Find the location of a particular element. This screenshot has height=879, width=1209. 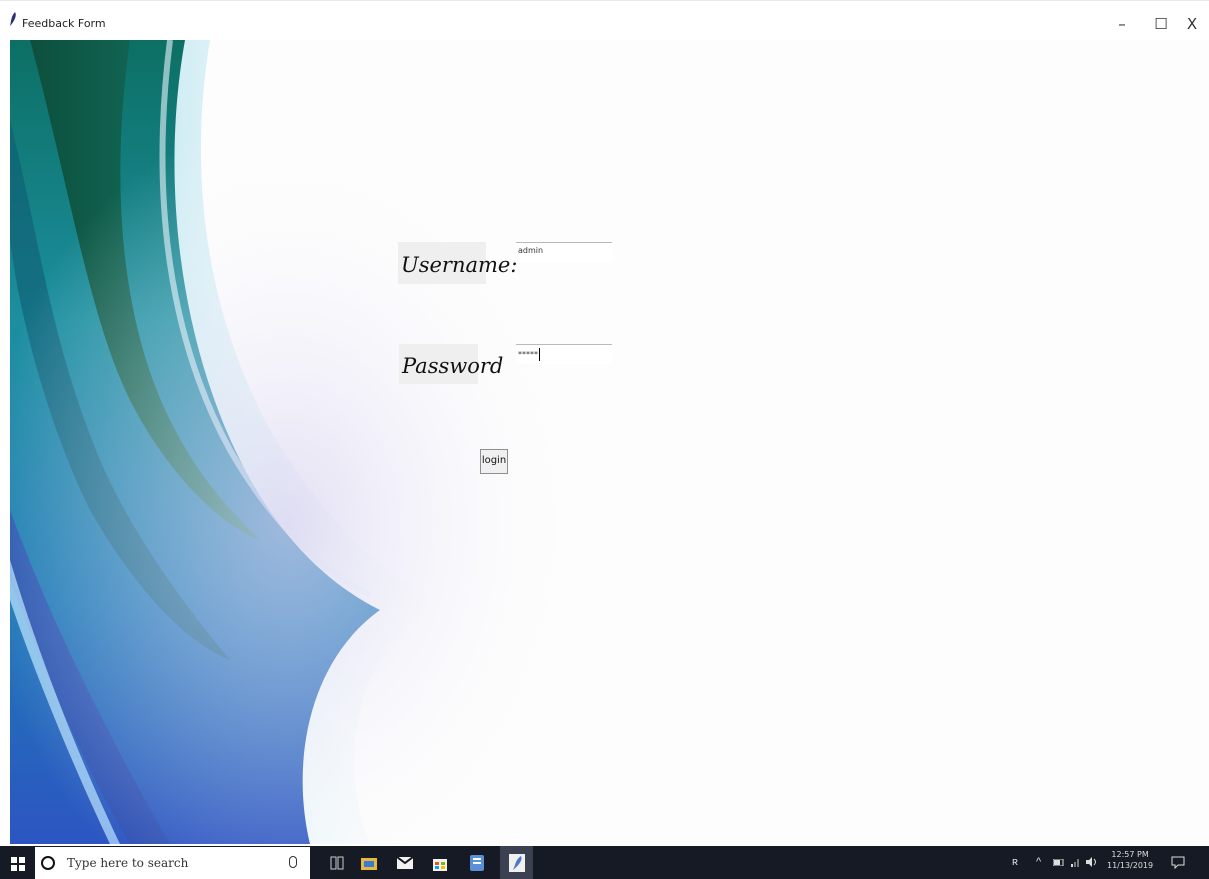

username-label: Username: is located at coordinates (457, 263).